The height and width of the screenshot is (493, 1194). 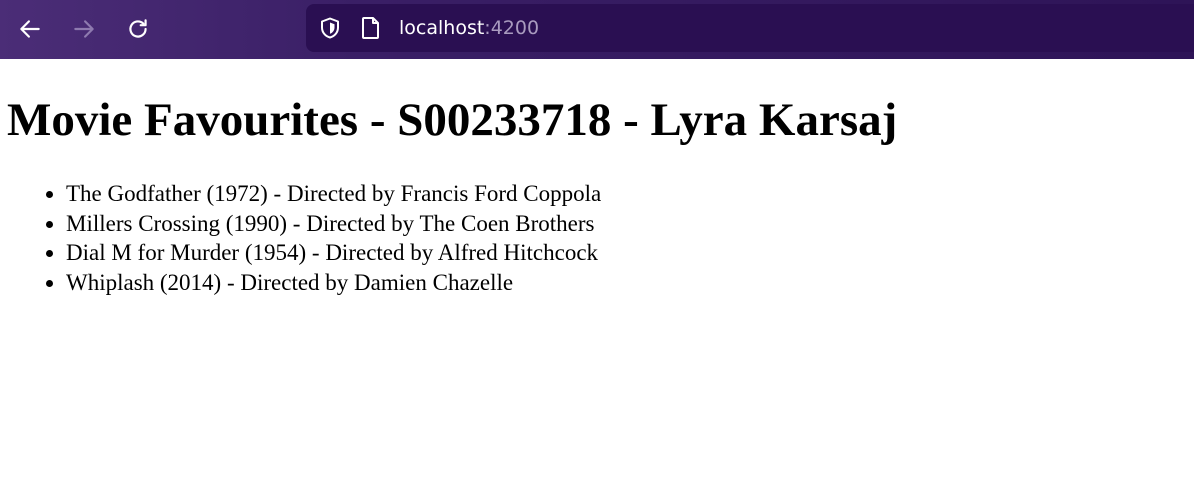 I want to click on page-icon, so click(x=371, y=28).